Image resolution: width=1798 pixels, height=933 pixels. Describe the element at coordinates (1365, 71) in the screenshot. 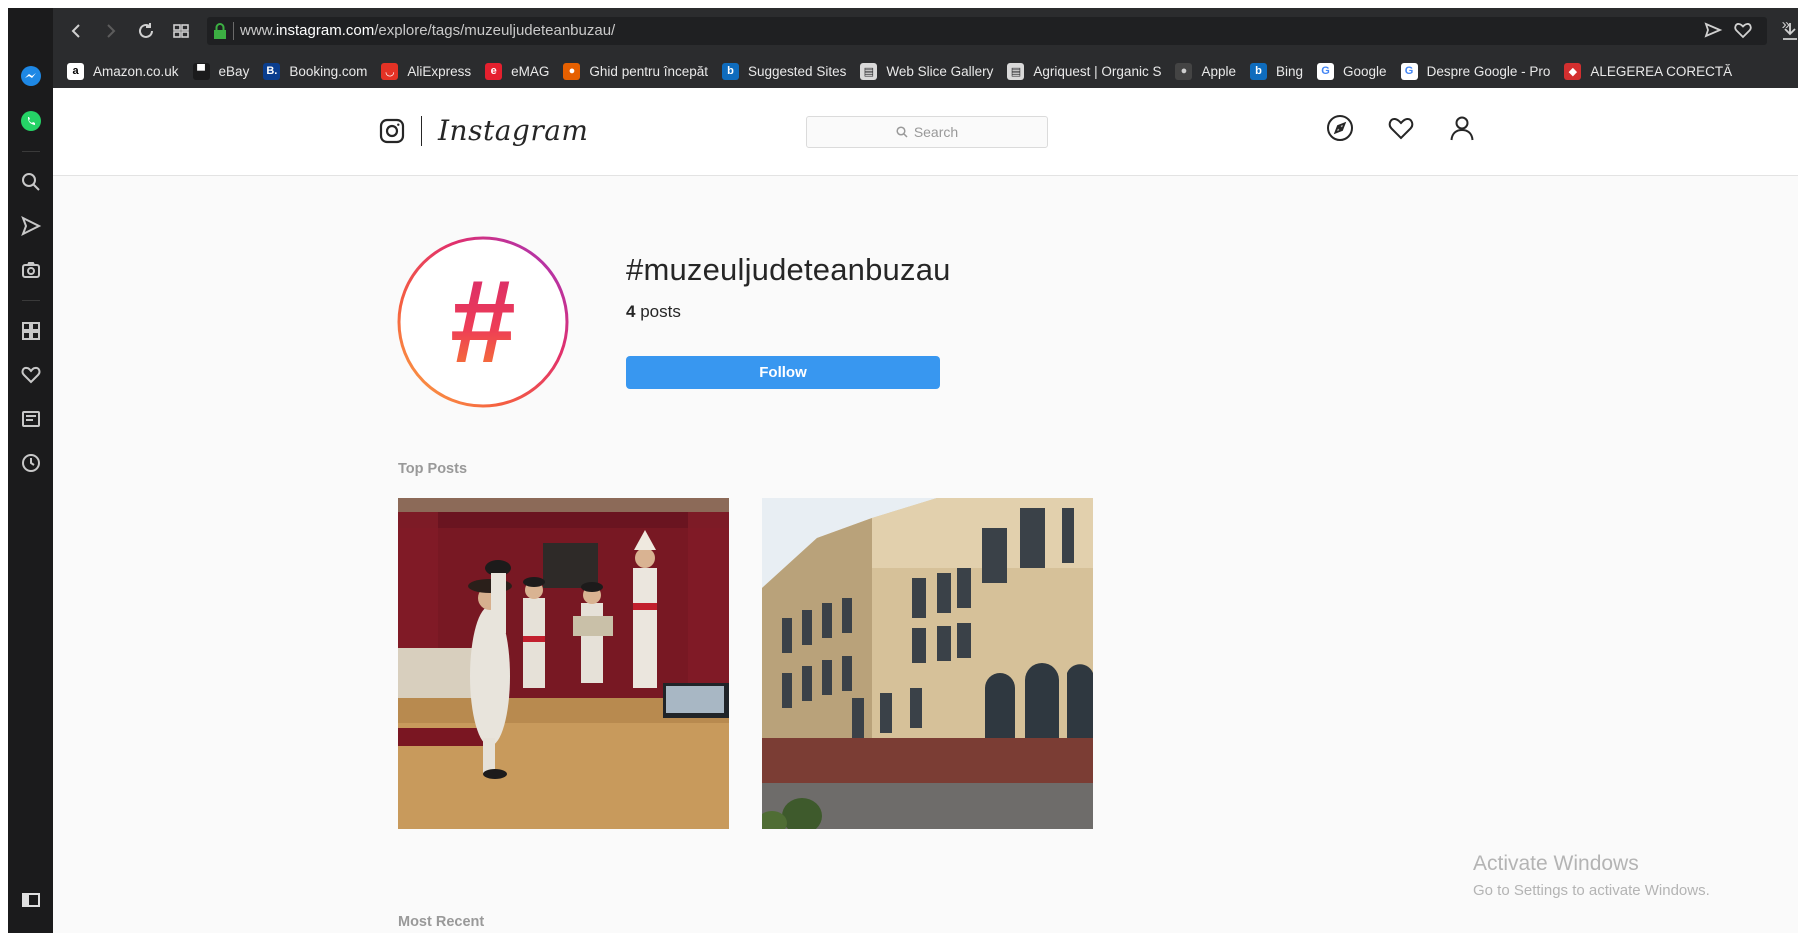

I see `bookmark-label: Google` at that location.